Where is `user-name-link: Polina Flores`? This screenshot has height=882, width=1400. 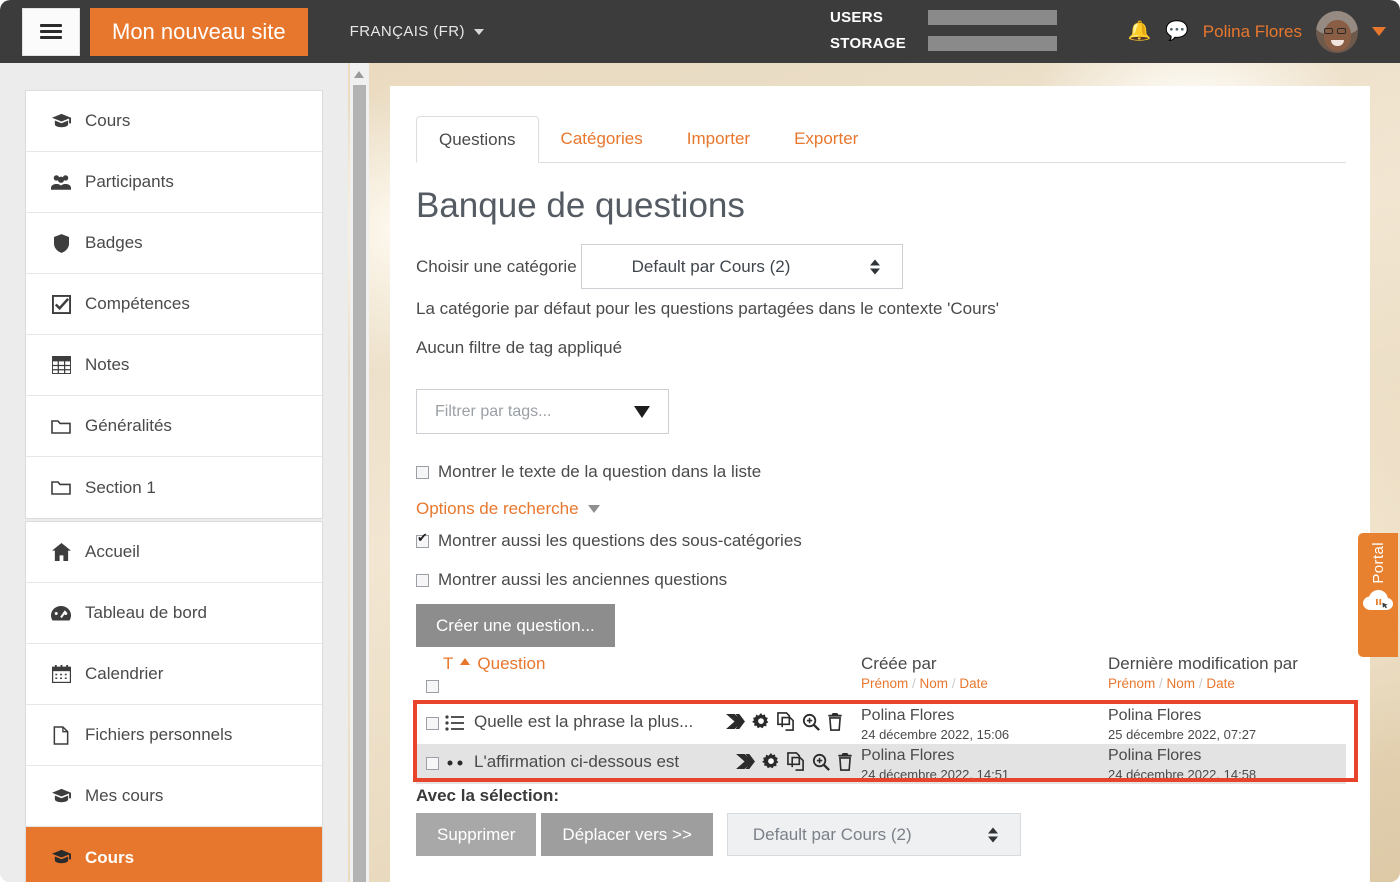 user-name-link: Polina Flores is located at coordinates (1252, 32).